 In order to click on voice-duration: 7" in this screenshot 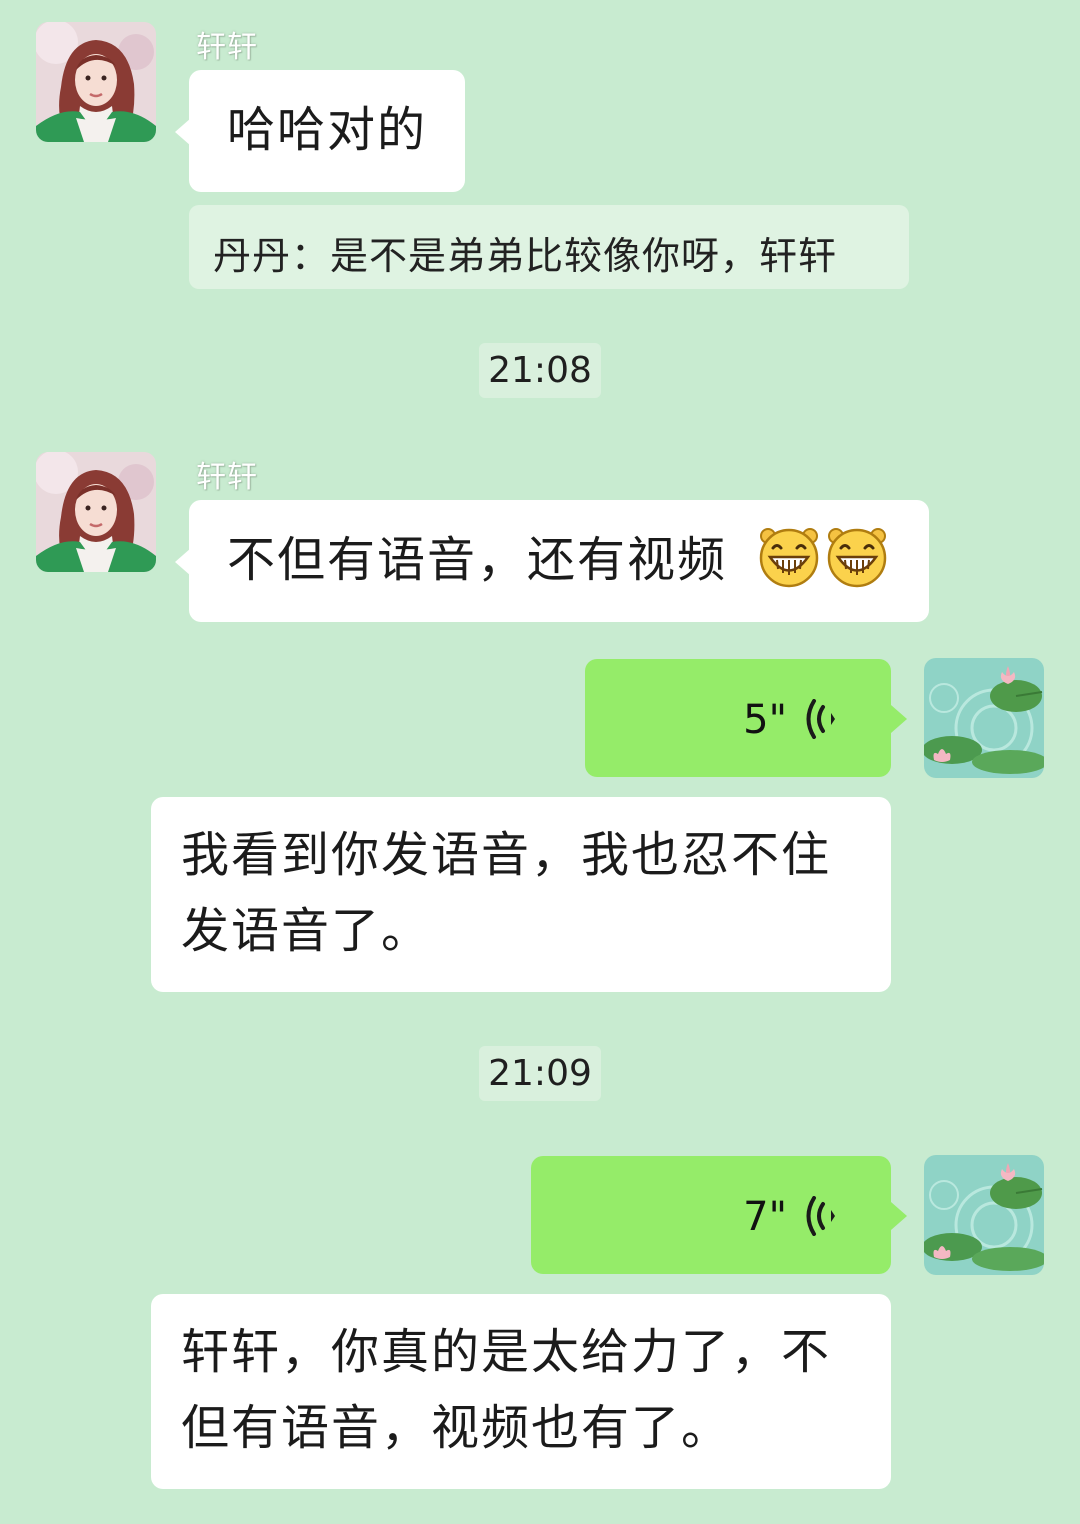, I will do `click(765, 1217)`.